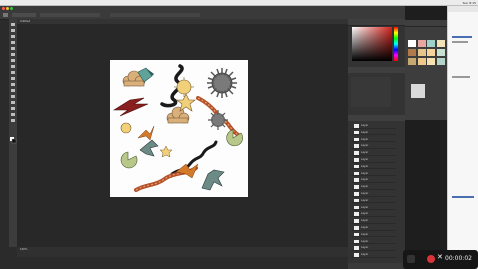 Image resolution: width=478 pixels, height=269 pixels. I want to click on layers-panel-header, so click(376, 118).